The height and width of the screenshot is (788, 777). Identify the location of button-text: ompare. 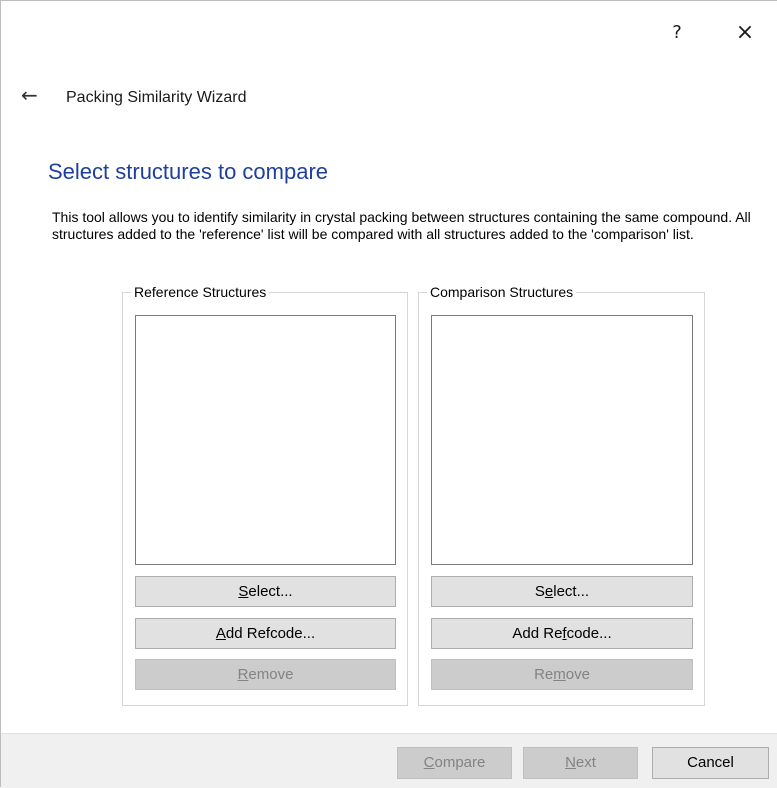
(460, 762).